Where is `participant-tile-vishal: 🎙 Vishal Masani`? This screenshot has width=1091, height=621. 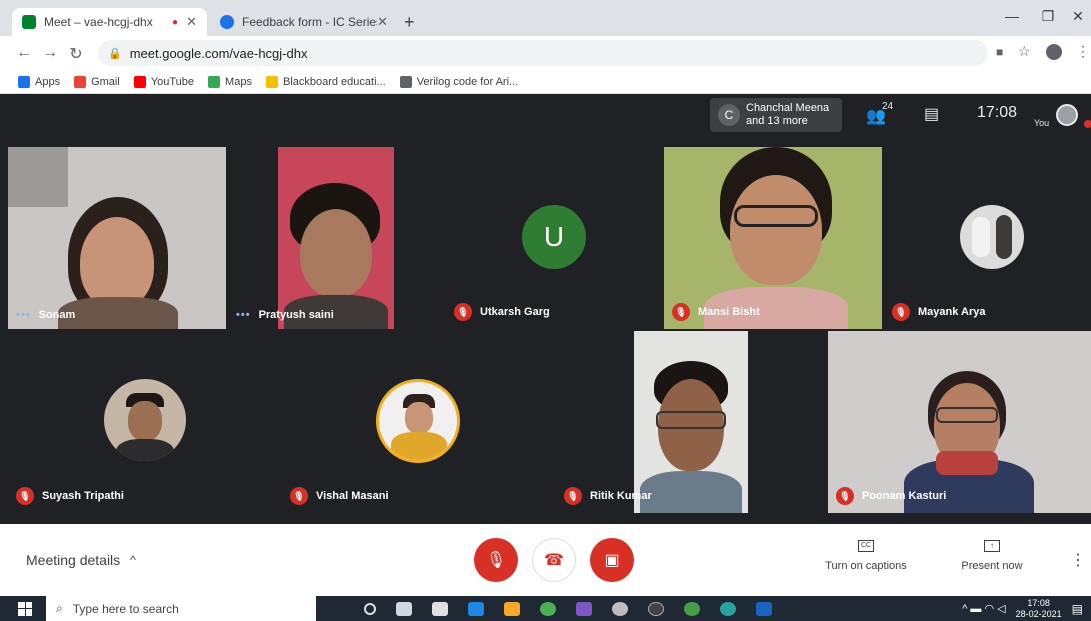 participant-tile-vishal: 🎙 Vishal Masani is located at coordinates (418, 422).